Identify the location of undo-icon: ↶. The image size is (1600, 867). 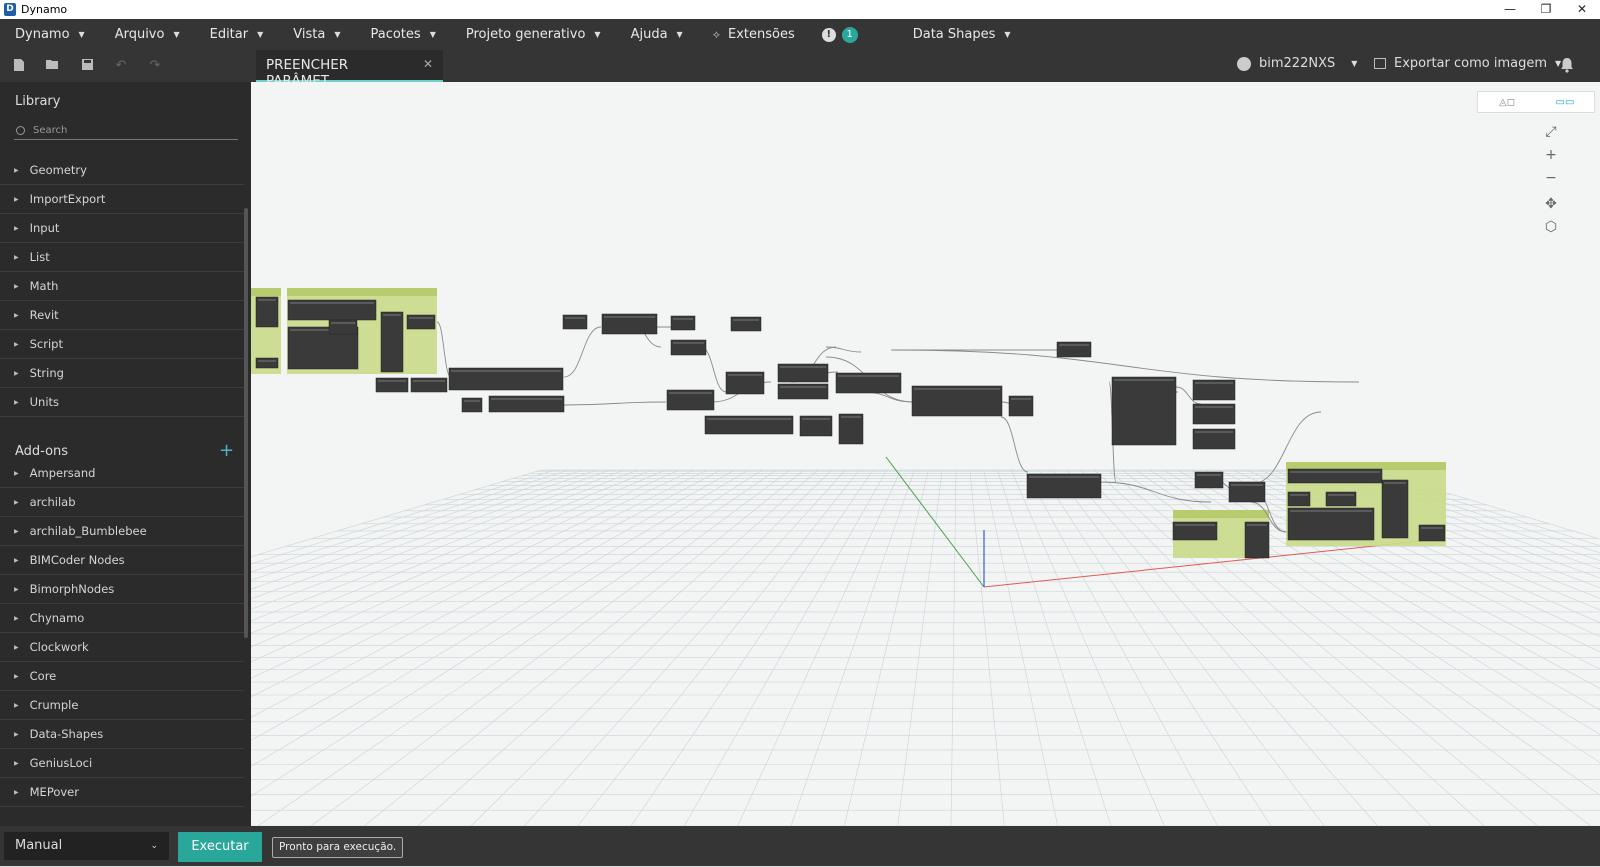
(121, 66).